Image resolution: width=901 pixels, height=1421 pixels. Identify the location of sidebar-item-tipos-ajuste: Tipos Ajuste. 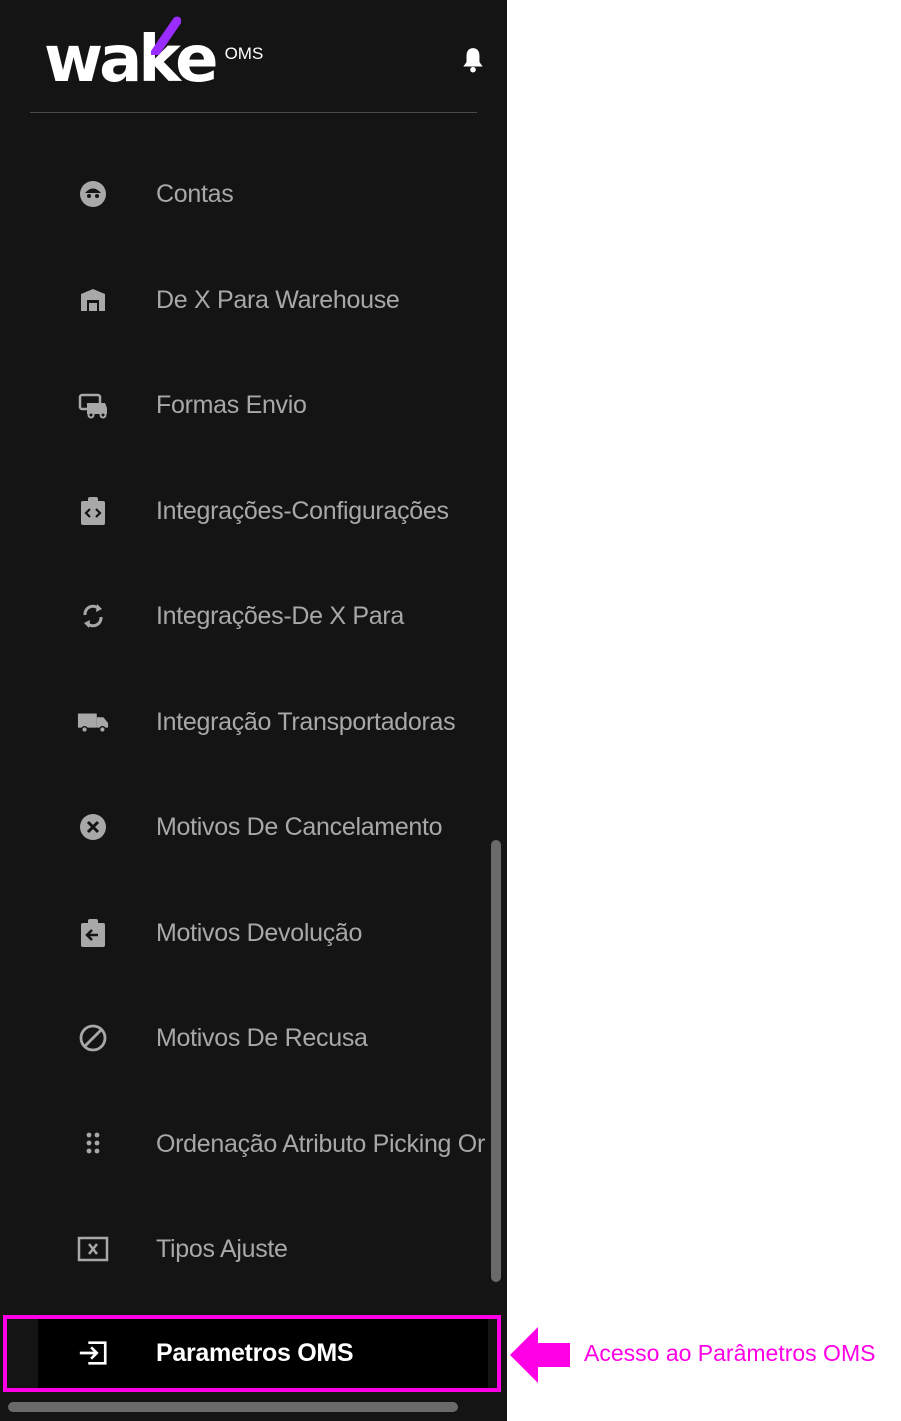
(253, 1249).